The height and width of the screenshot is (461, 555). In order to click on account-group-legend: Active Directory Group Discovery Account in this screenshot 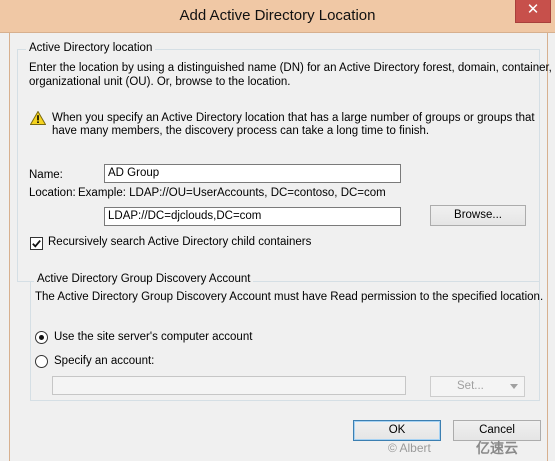, I will do `click(144, 279)`.